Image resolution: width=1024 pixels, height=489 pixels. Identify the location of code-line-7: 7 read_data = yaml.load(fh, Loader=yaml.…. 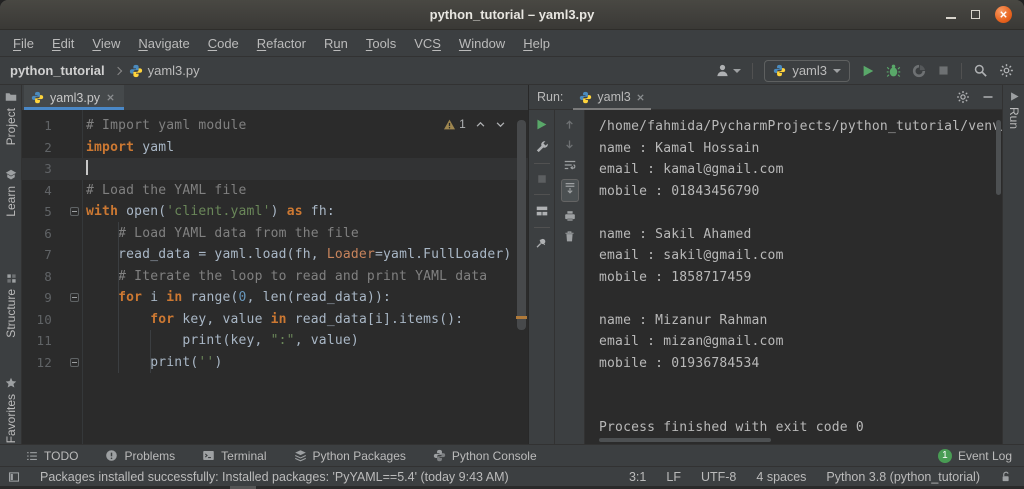
(275, 255).